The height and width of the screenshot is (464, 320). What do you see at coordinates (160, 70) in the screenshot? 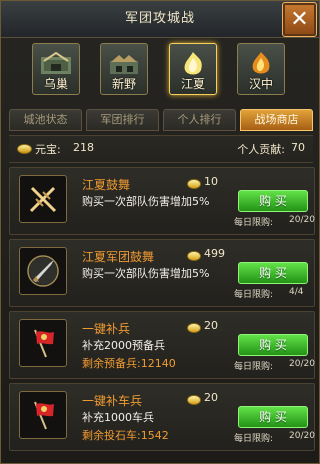
I see `city-selector: 乌巢 新野 江夏 汉中` at bounding box center [160, 70].